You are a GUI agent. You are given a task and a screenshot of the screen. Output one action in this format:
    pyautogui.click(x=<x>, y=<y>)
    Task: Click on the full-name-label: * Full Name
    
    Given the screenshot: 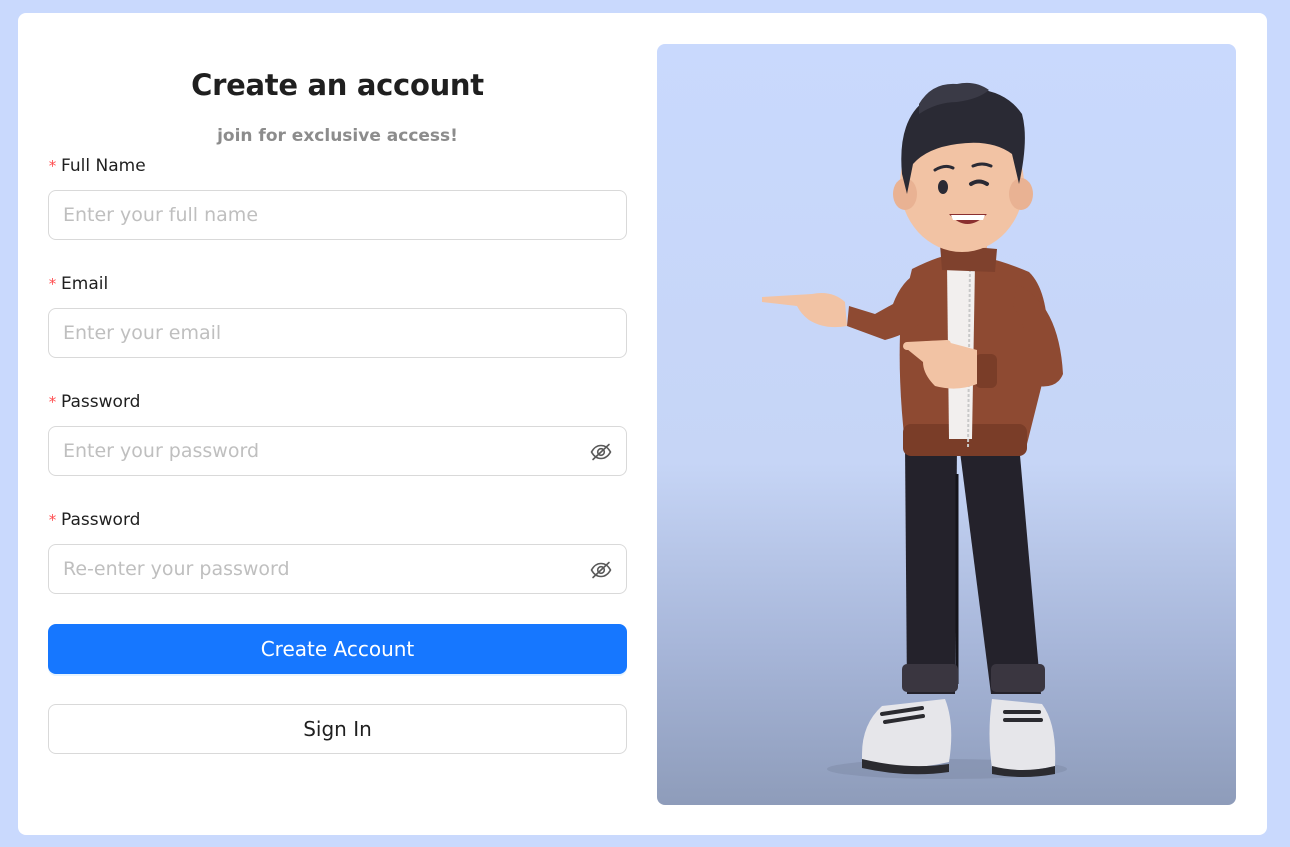 What is the action you would take?
    pyautogui.click(x=97, y=166)
    